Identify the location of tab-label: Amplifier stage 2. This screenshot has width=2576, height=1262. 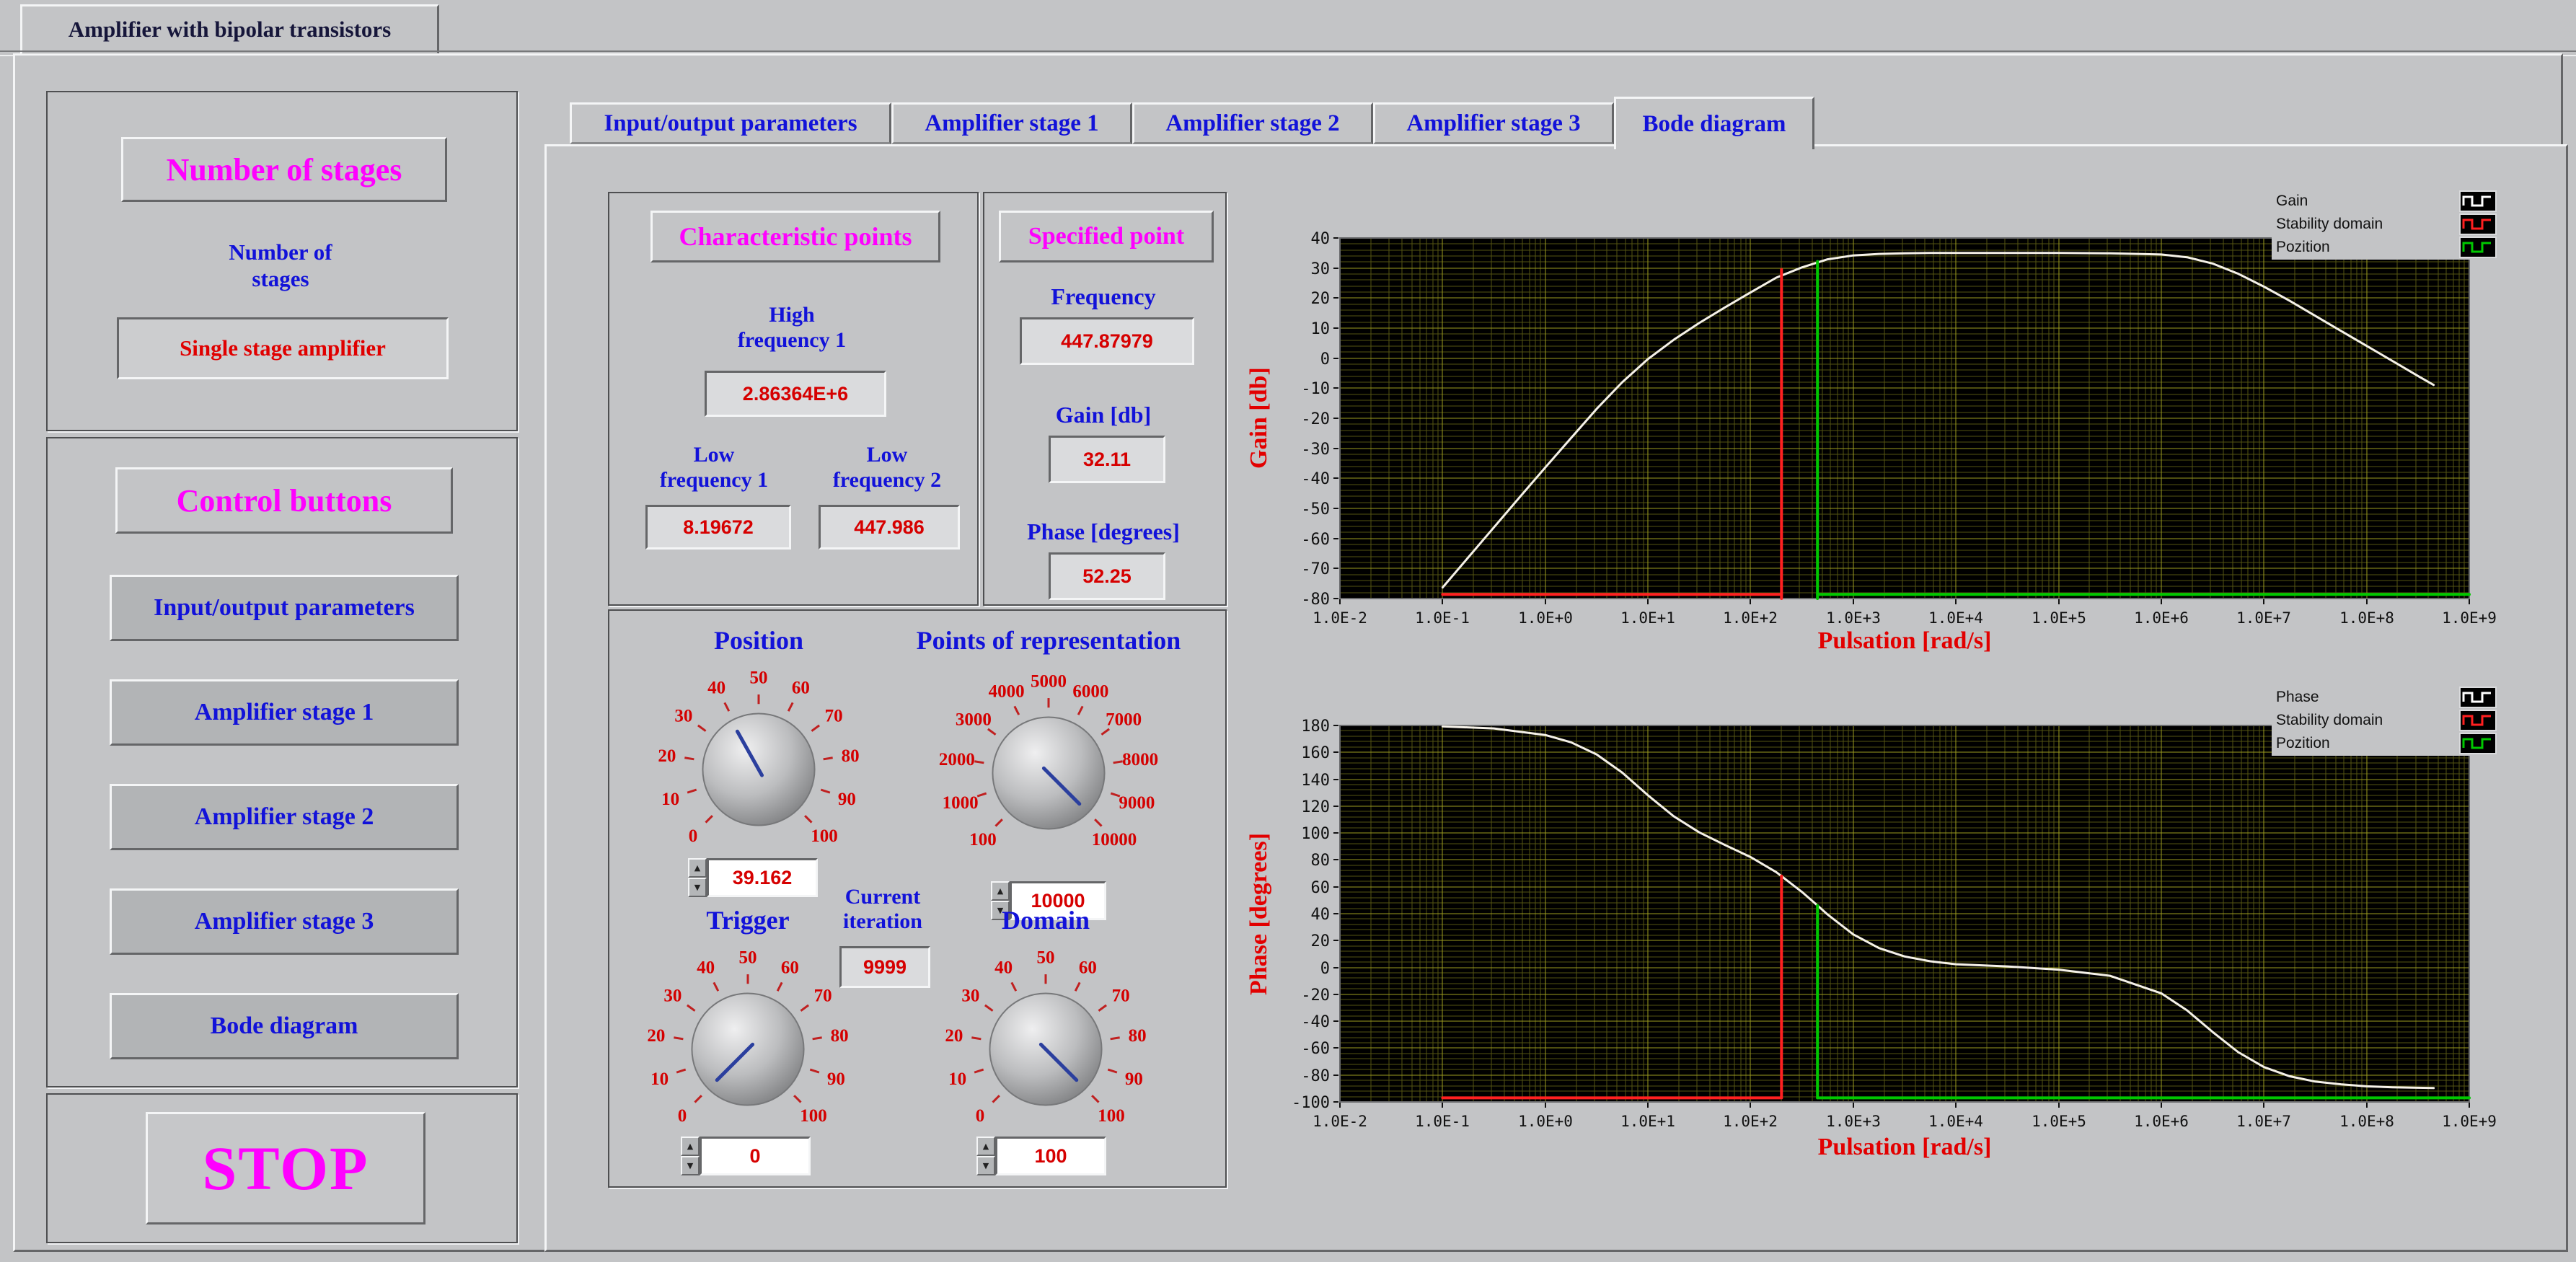
(1252, 123).